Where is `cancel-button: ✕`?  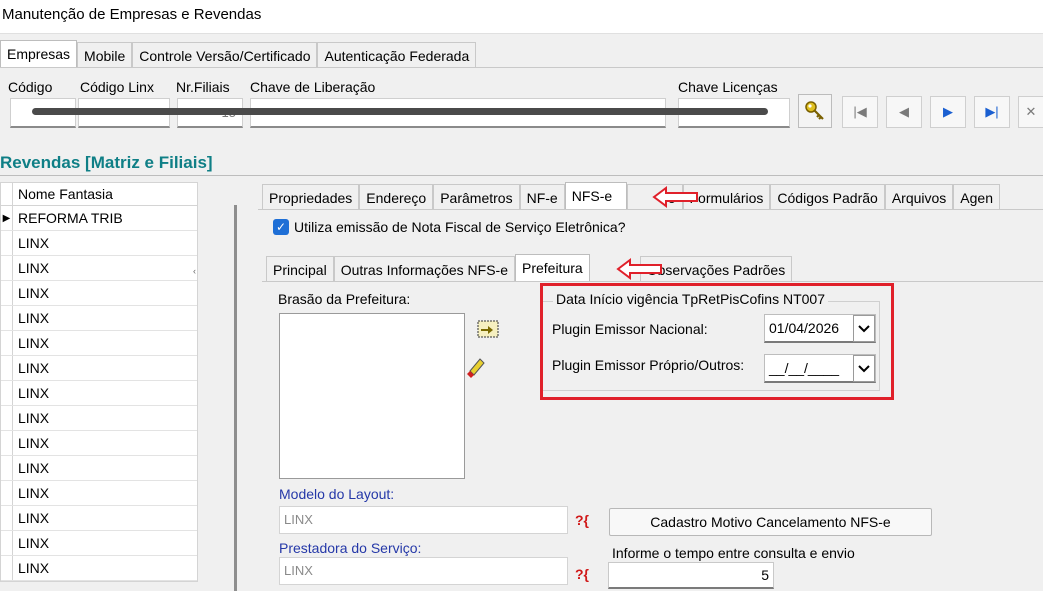 cancel-button: ✕ is located at coordinates (1030, 112).